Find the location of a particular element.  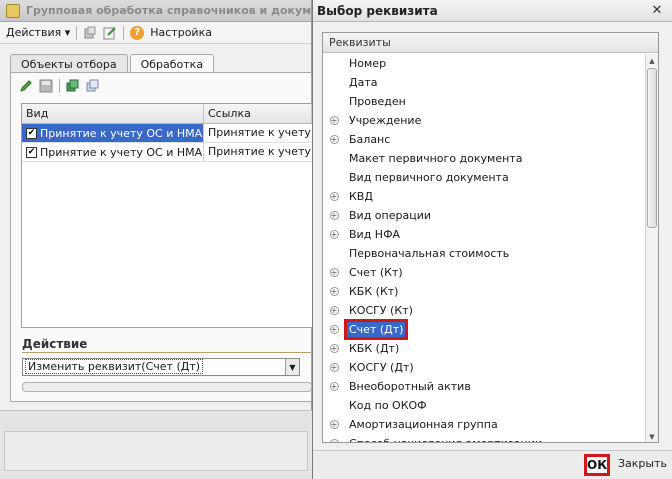

ok-button: ОК is located at coordinates (597, 465).